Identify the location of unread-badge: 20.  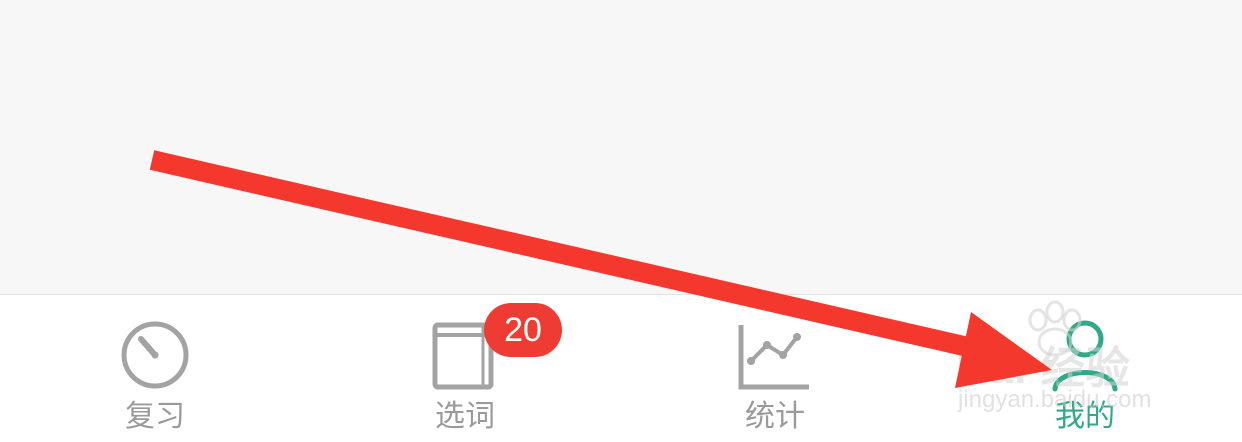
(523, 330).